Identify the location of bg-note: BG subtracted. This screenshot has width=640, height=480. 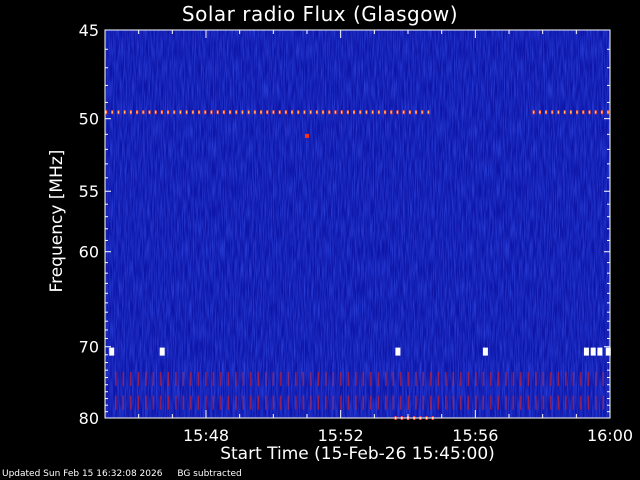
(209, 474).